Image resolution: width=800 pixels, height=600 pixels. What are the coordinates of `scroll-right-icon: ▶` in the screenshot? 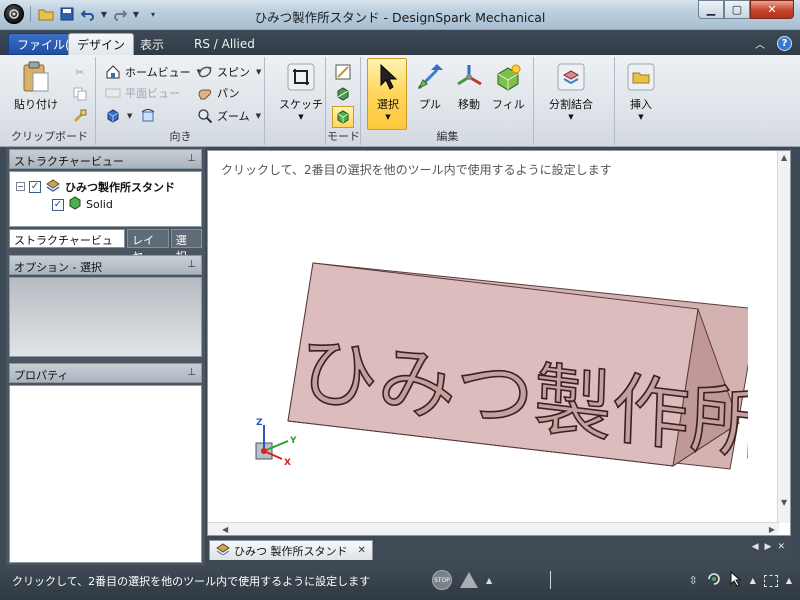 It's located at (772, 529).